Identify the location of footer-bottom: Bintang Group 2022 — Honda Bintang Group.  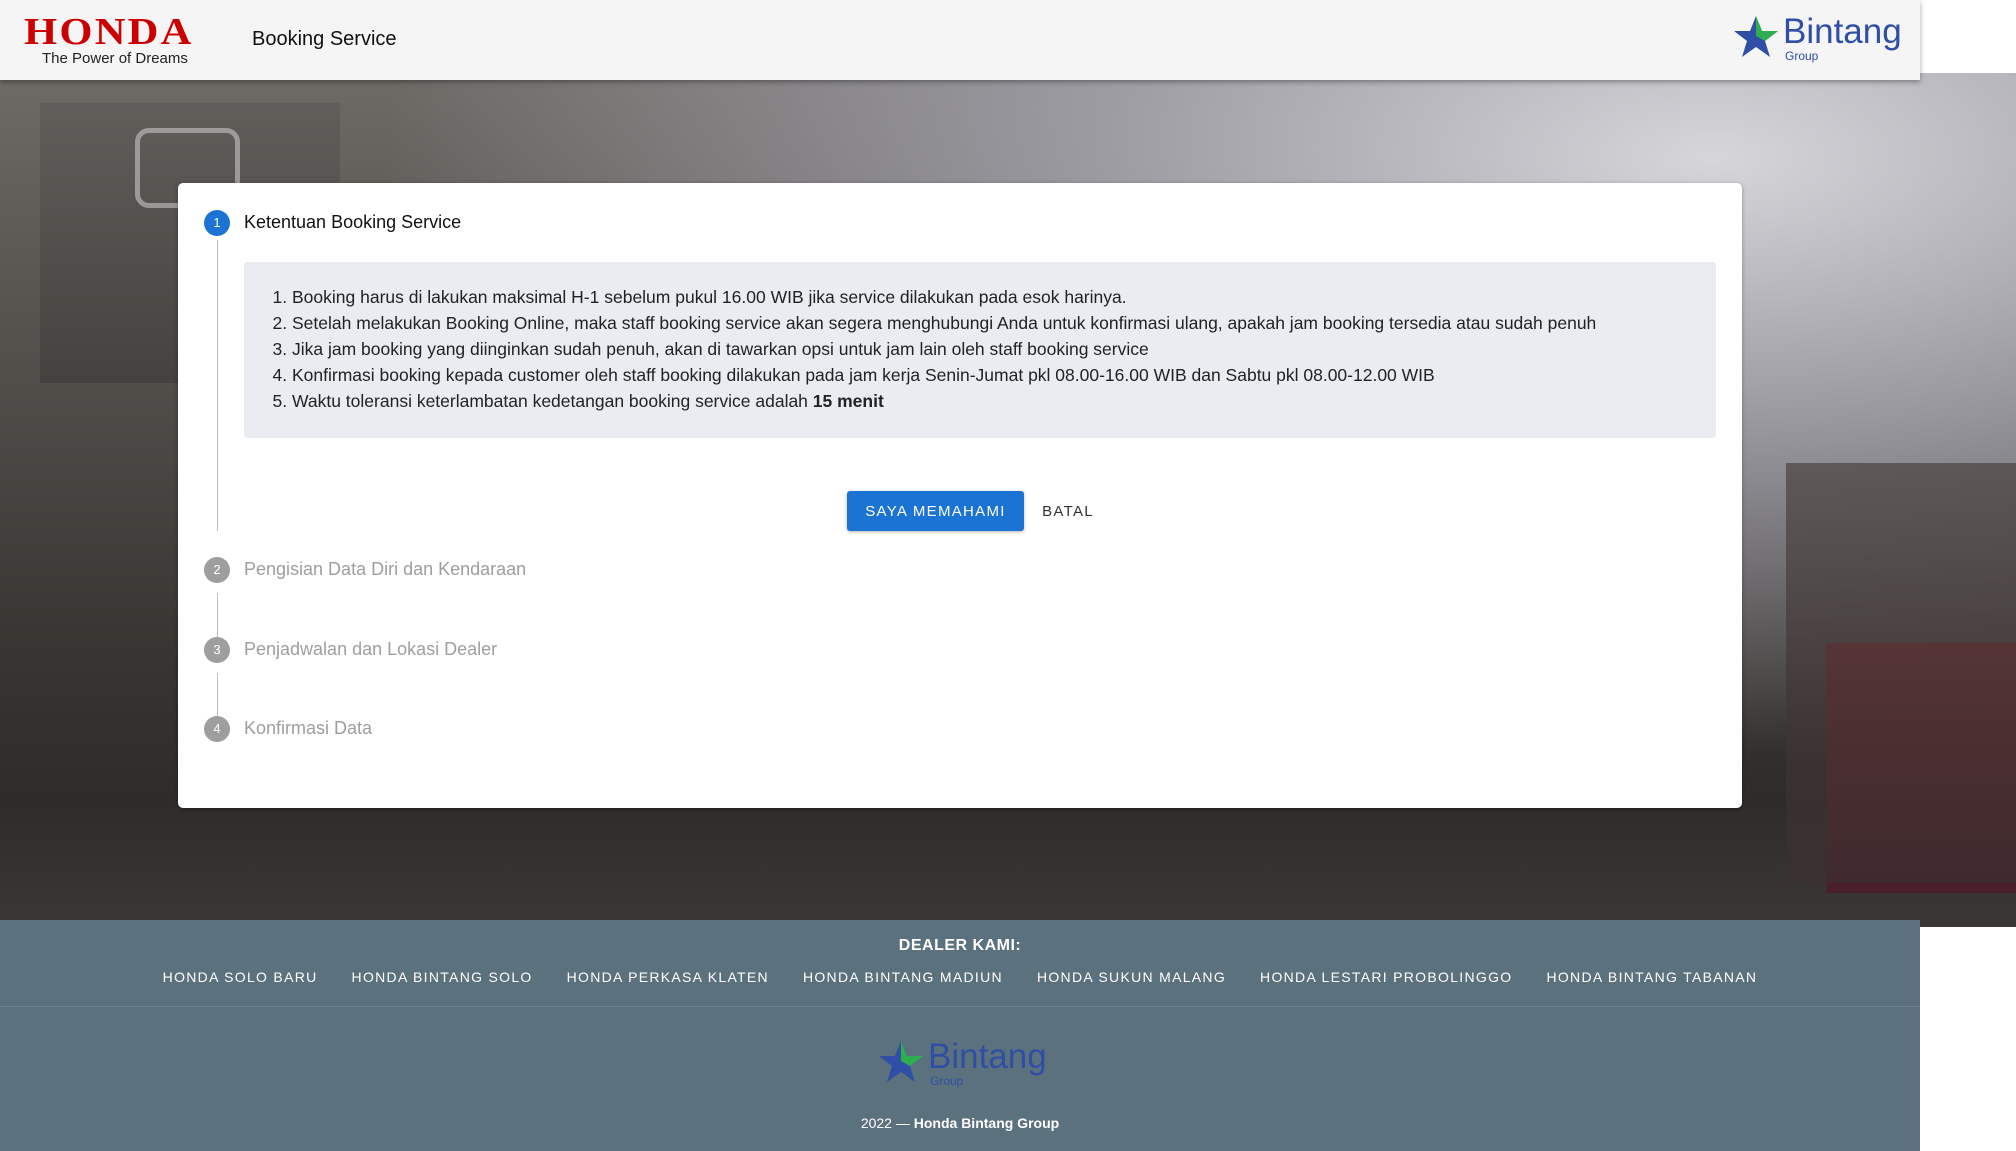
(960, 1078).